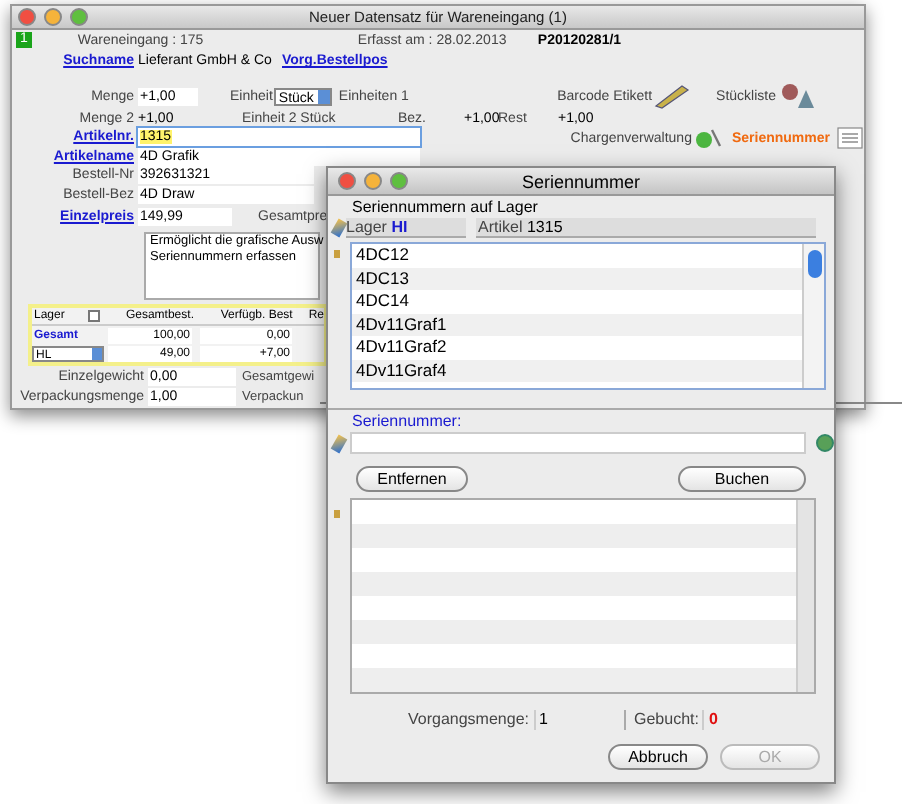 This screenshot has height=804, width=902. I want to click on shapes-icon, so click(796, 96).